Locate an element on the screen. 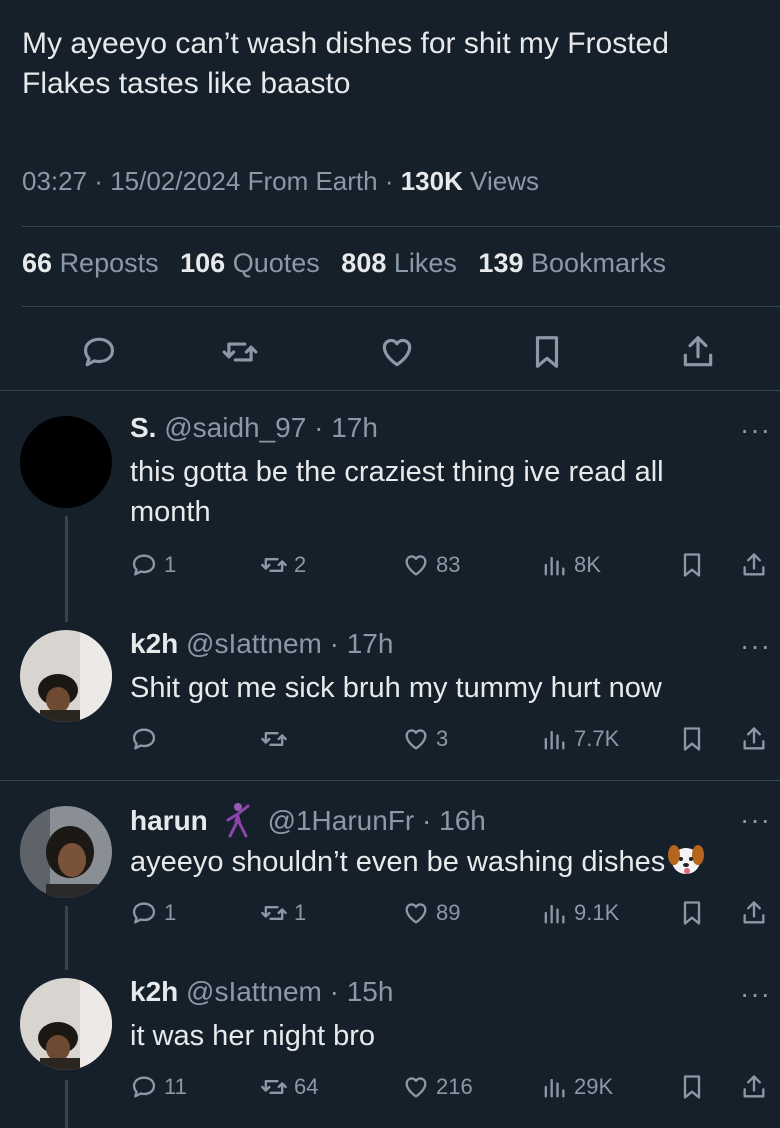 The height and width of the screenshot is (1128, 780). like-button: 89 is located at coordinates (431, 913).